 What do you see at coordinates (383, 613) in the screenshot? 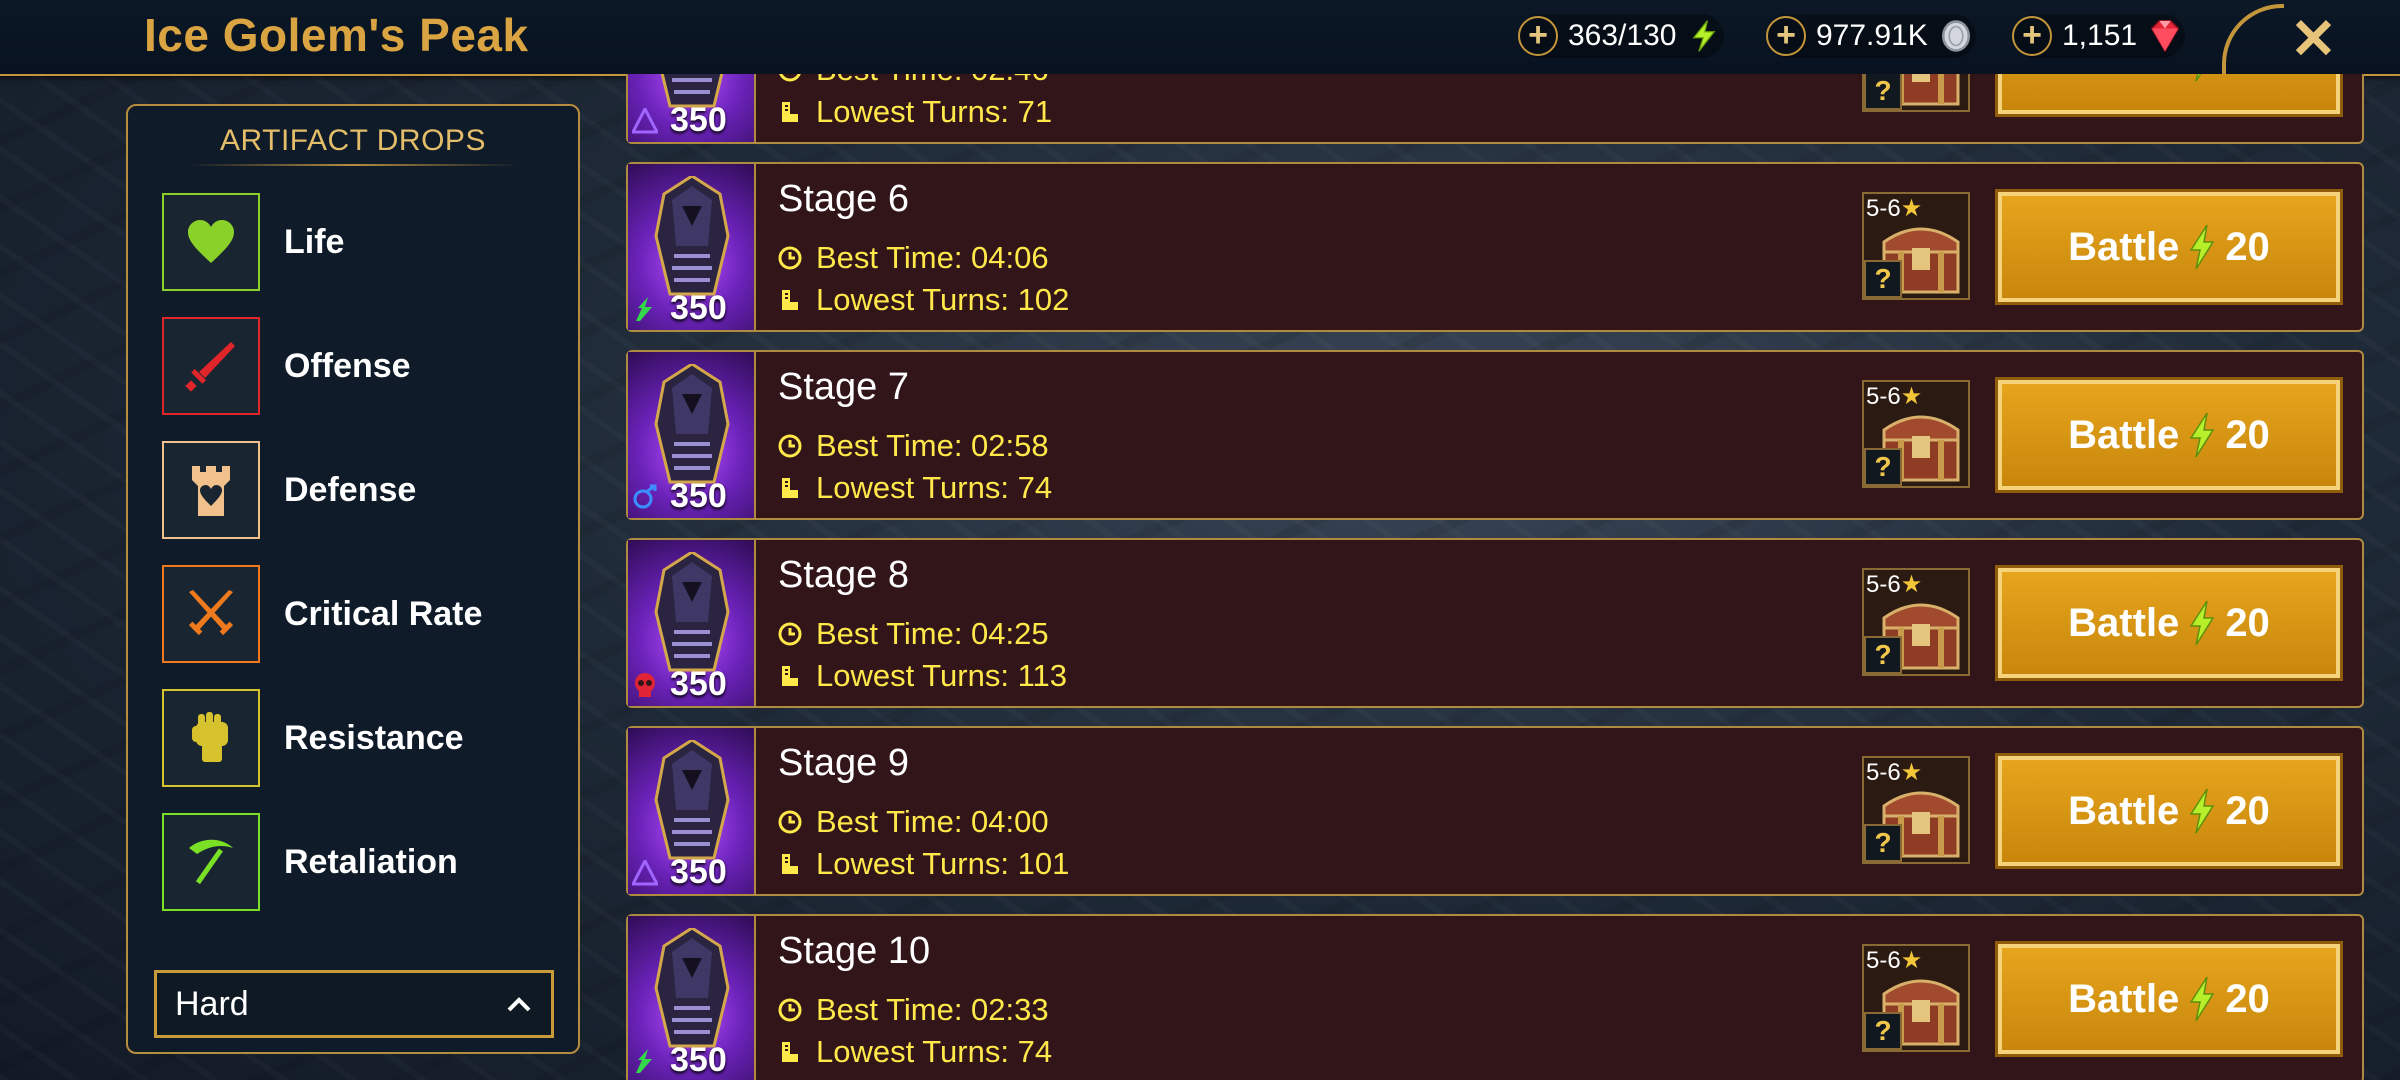
I see `drop-label: Critical Rate` at bounding box center [383, 613].